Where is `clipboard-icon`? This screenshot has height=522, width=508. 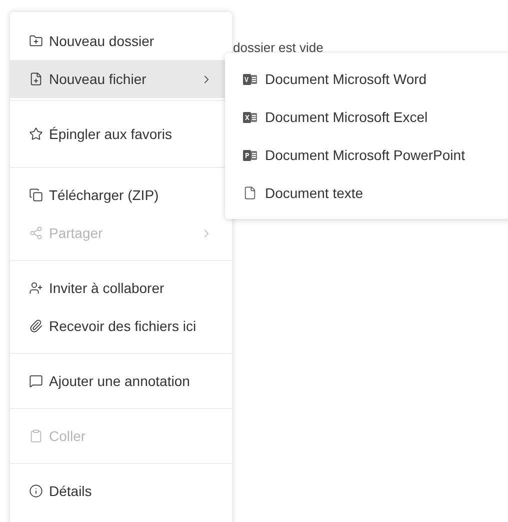 clipboard-icon is located at coordinates (36, 436).